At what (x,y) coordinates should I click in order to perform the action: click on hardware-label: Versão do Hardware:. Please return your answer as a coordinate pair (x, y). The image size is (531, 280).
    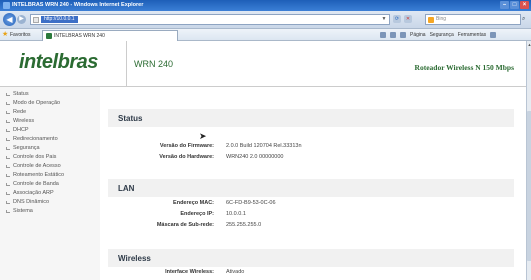
    Looking at the image, I should click on (186, 157).